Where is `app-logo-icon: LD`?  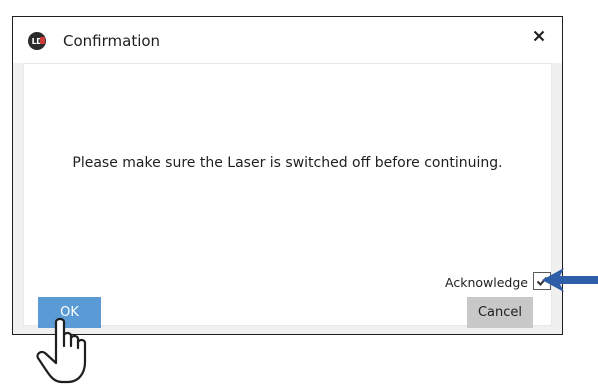 app-logo-icon: LD is located at coordinates (37, 41).